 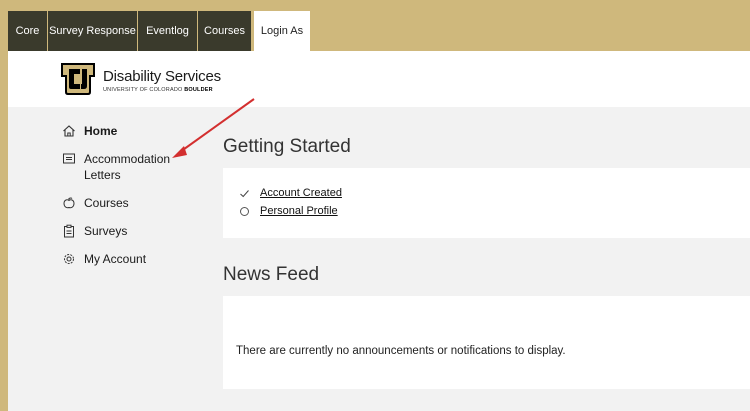 What do you see at coordinates (127, 167) in the screenshot?
I see `sidebar-item-accommodation-letters-label: Accommodation Letters` at bounding box center [127, 167].